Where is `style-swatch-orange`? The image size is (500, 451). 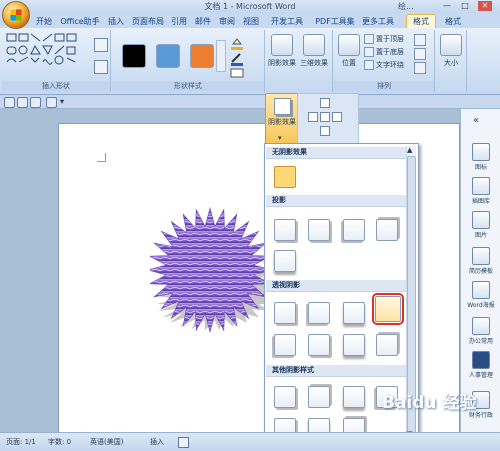 style-swatch-orange is located at coordinates (202, 56).